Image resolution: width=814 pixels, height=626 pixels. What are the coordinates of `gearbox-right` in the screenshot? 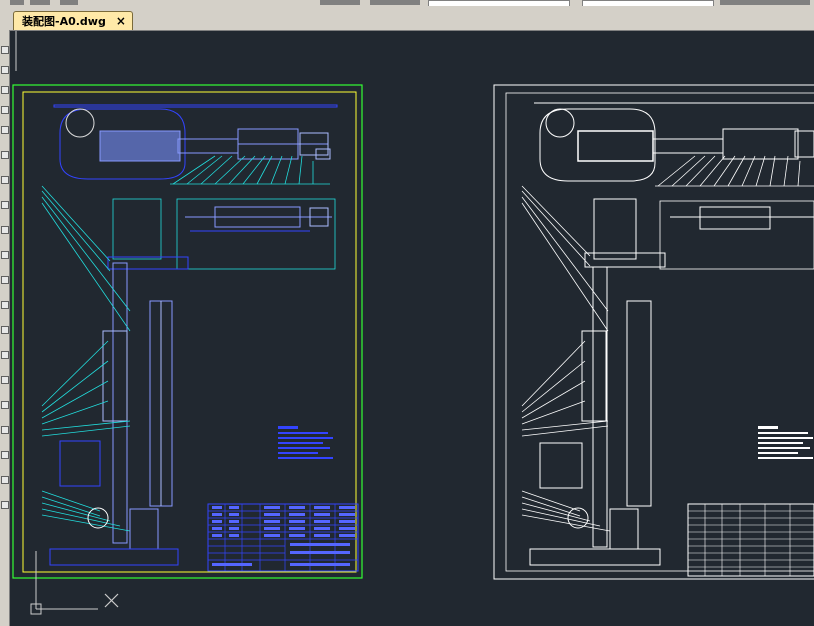 It's located at (615, 146).